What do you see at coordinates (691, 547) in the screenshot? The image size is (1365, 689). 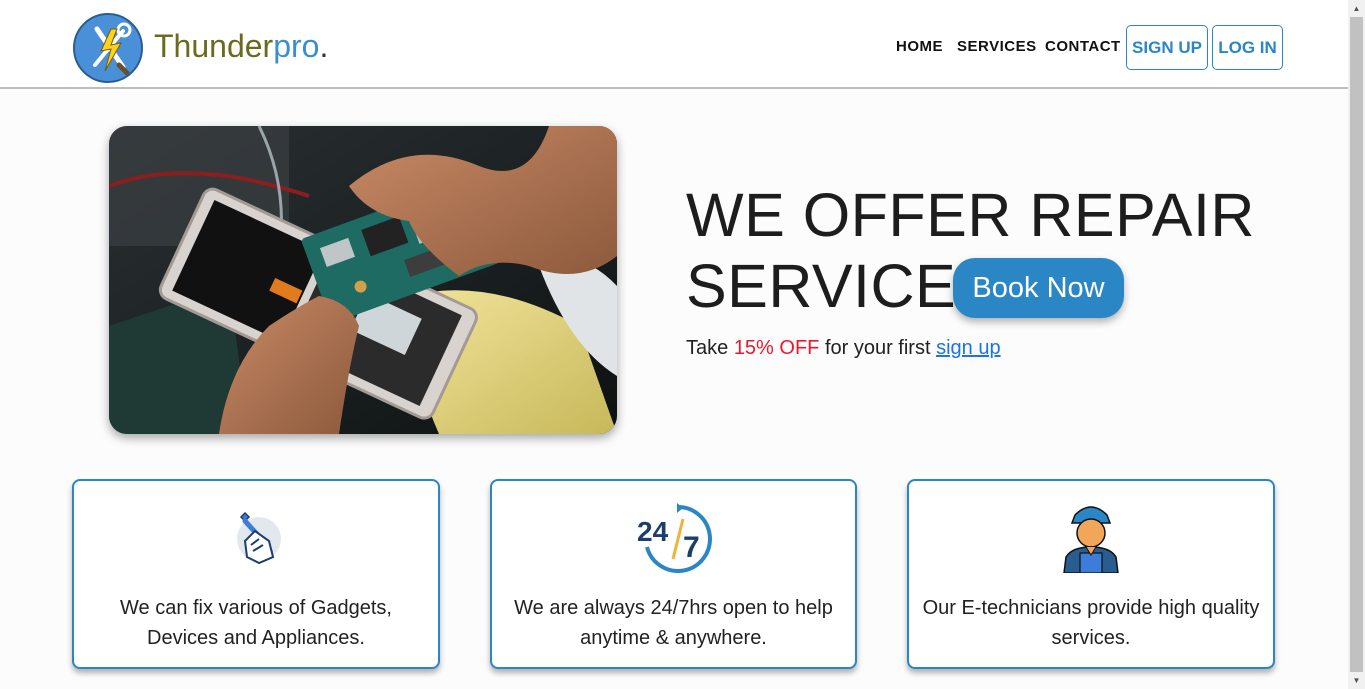 I see `svg-text: 7` at bounding box center [691, 547].